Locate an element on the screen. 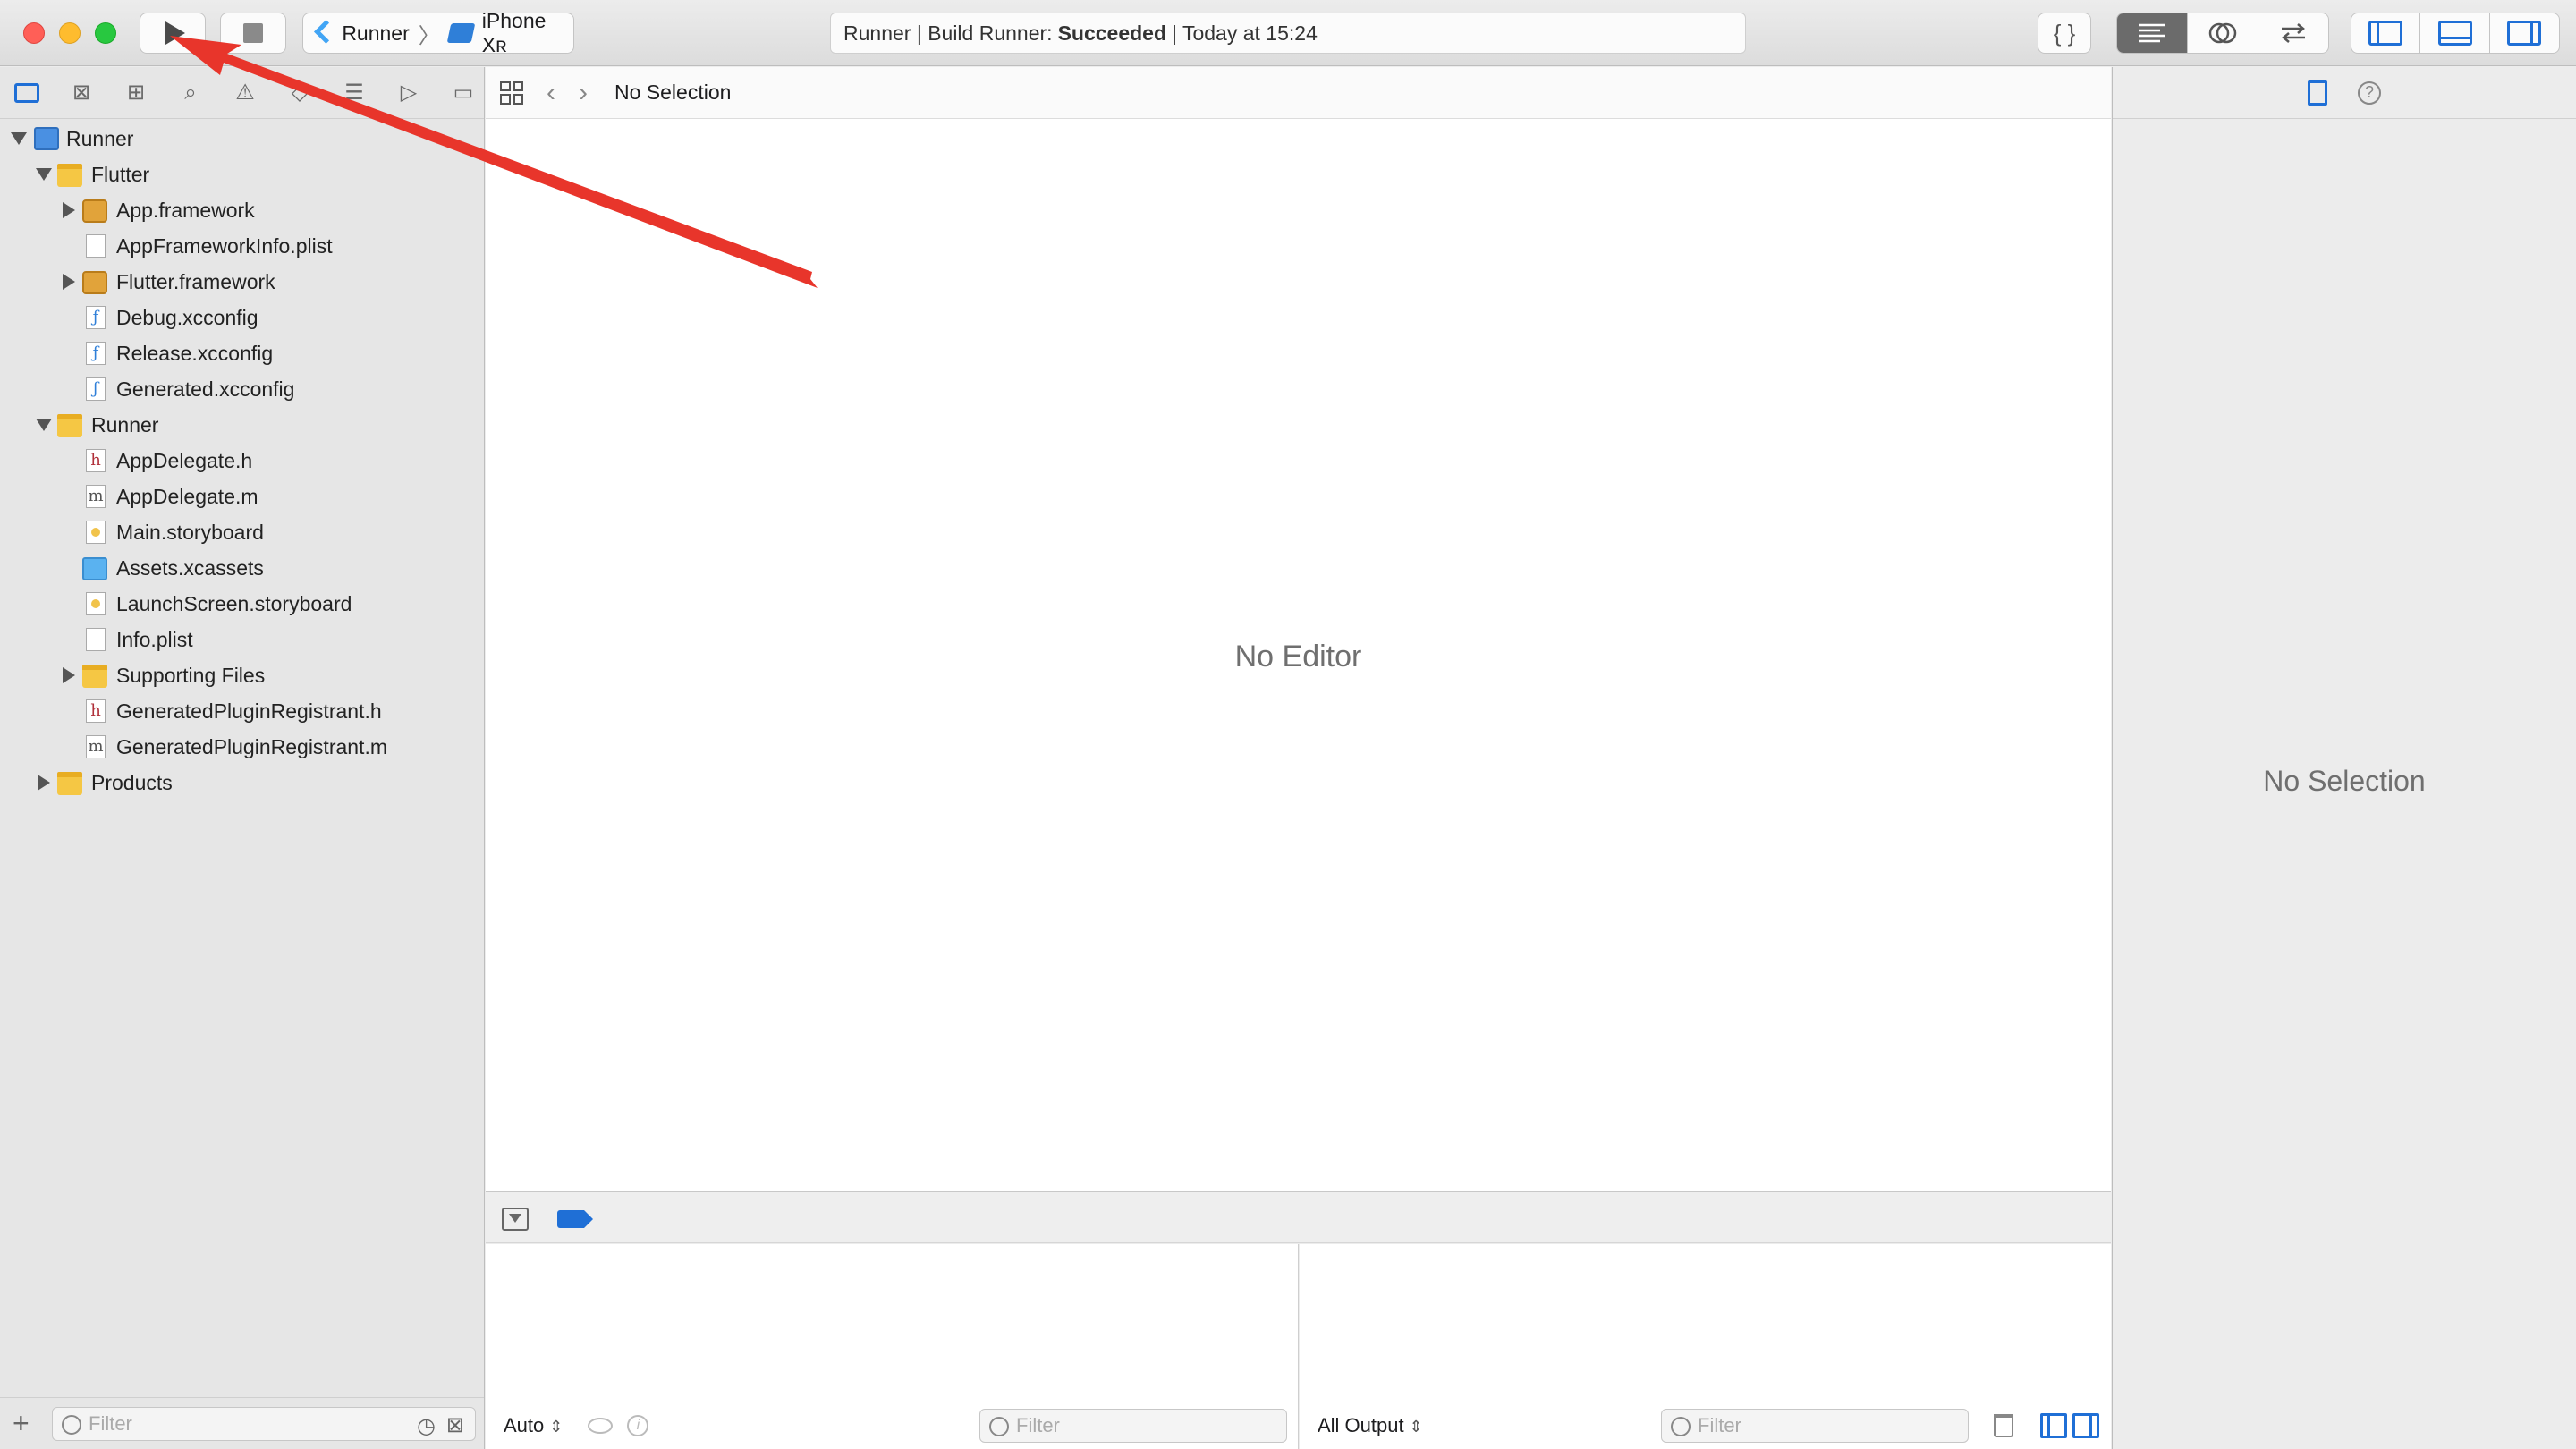 The image size is (2576, 1449). diamond-icon: ◇ is located at coordinates (300, 92).